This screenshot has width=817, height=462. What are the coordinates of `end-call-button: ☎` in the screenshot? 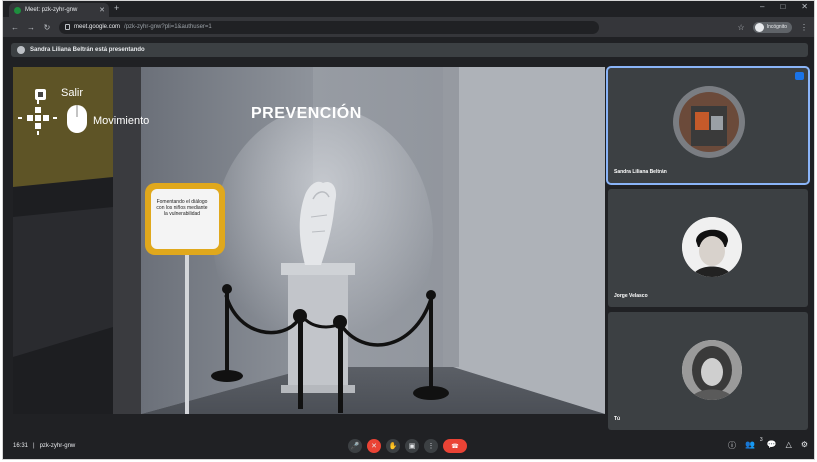 It's located at (455, 446).